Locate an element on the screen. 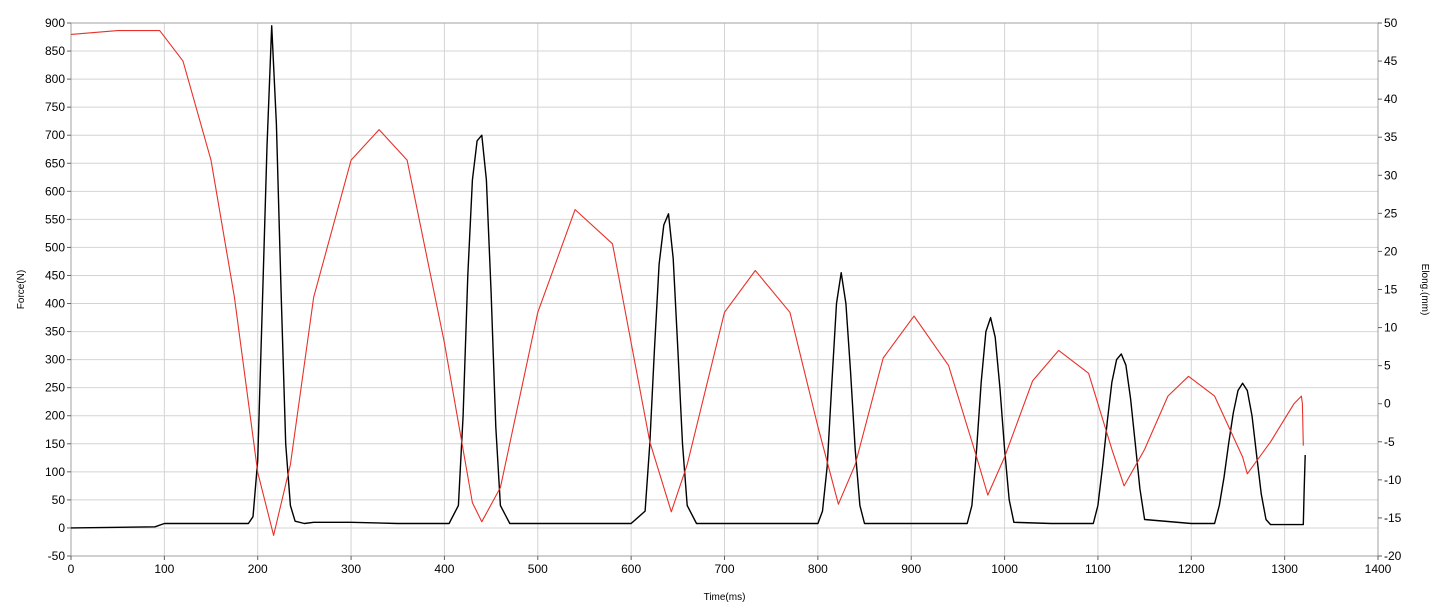 This screenshot has width=1445, height=608. y2-tick-label: -20 is located at coordinates (1393, 556).